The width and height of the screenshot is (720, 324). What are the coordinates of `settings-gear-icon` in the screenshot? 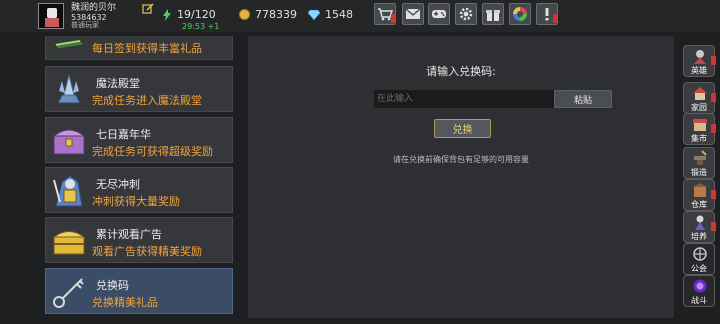 It's located at (466, 14).